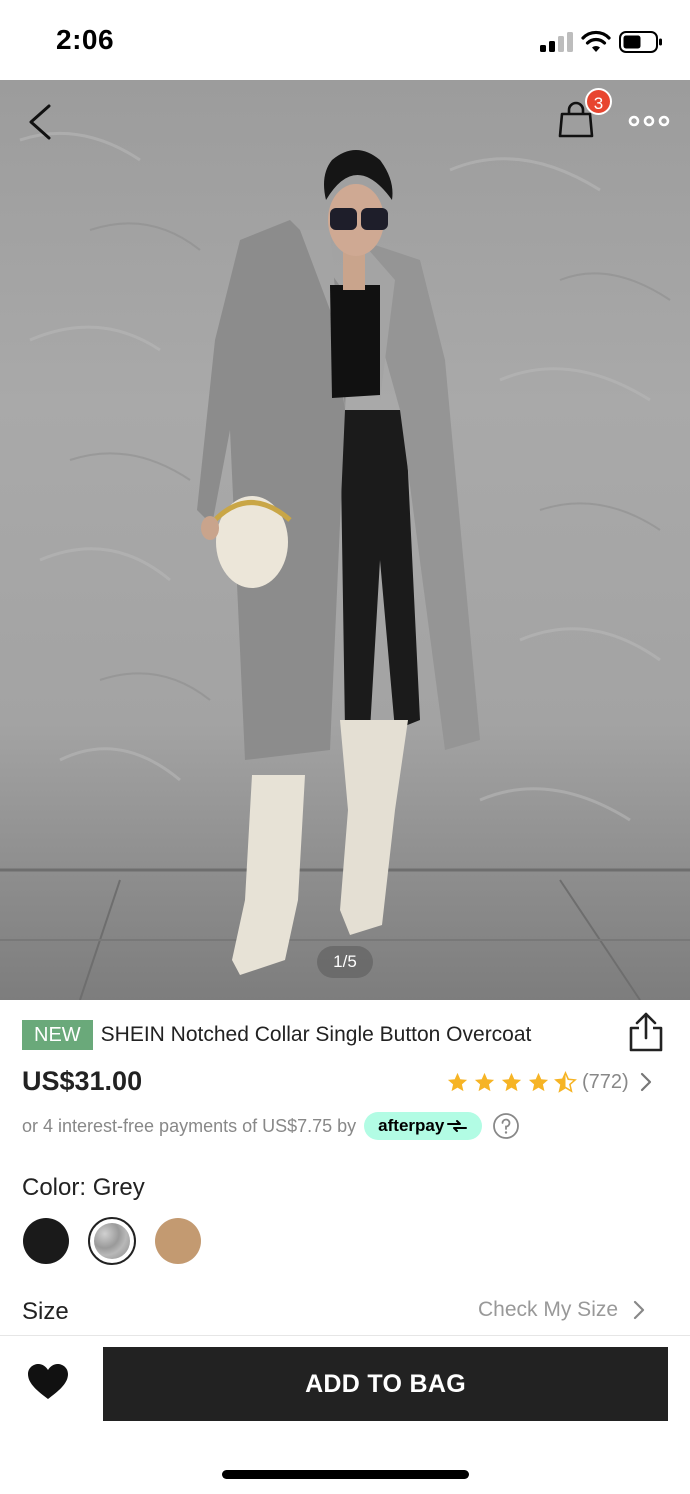 This screenshot has width=690, height=1494. I want to click on share-icon, so click(646, 1032).